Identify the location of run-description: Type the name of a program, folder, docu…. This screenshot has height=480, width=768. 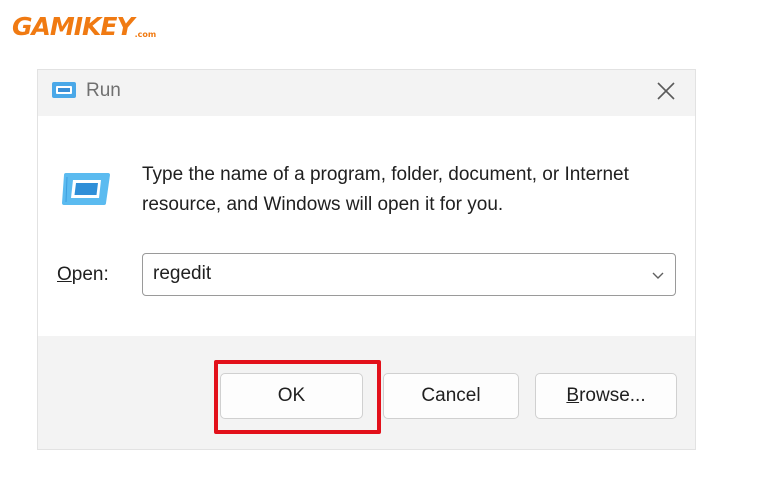
(385, 189).